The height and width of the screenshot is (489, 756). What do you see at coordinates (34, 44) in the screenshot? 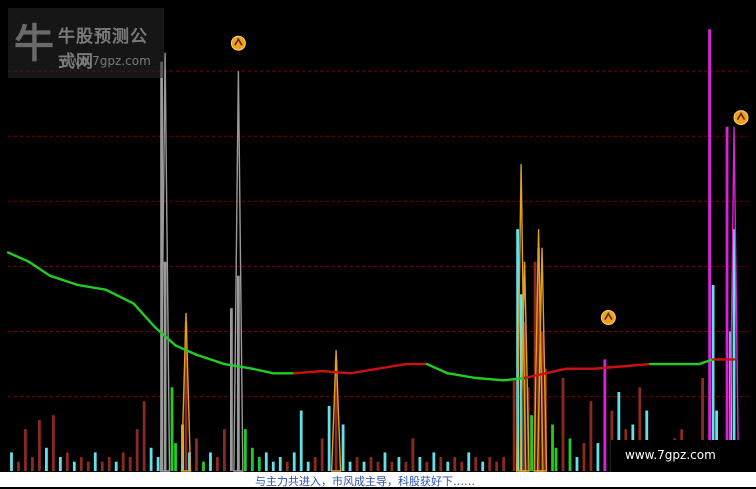
I see `watermark-logo-icon: 牛` at bounding box center [34, 44].